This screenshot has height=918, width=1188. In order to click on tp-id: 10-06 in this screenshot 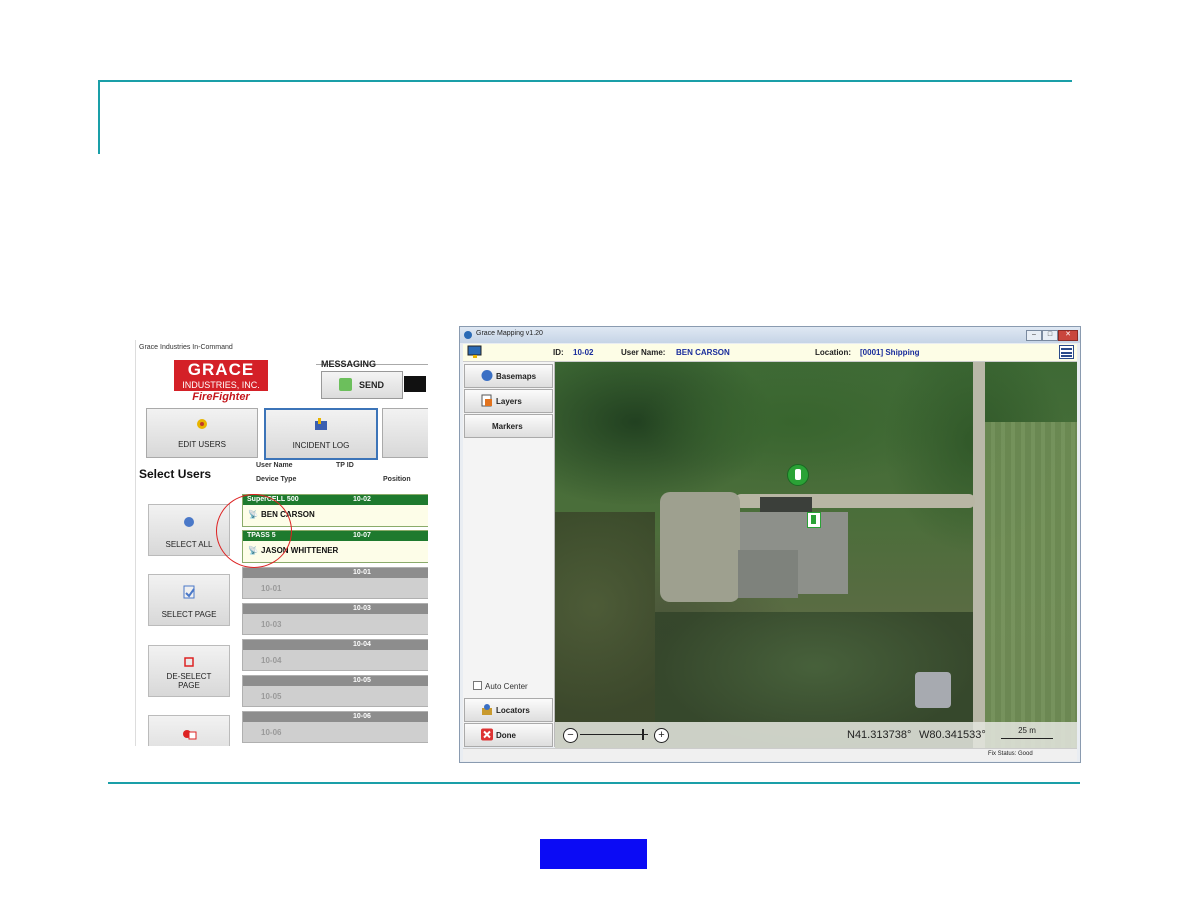, I will do `click(362, 716)`.